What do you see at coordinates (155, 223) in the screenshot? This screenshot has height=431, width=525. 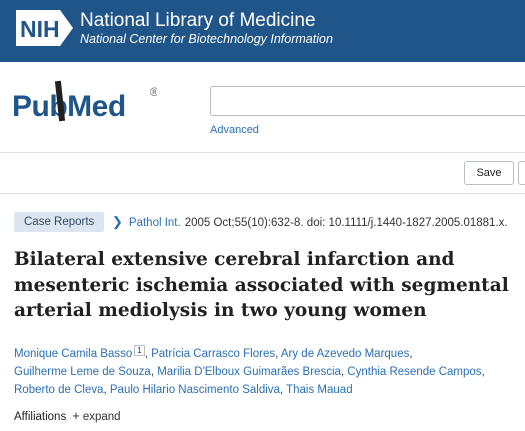 I see `journal-link: Pathol Int.` at bounding box center [155, 223].